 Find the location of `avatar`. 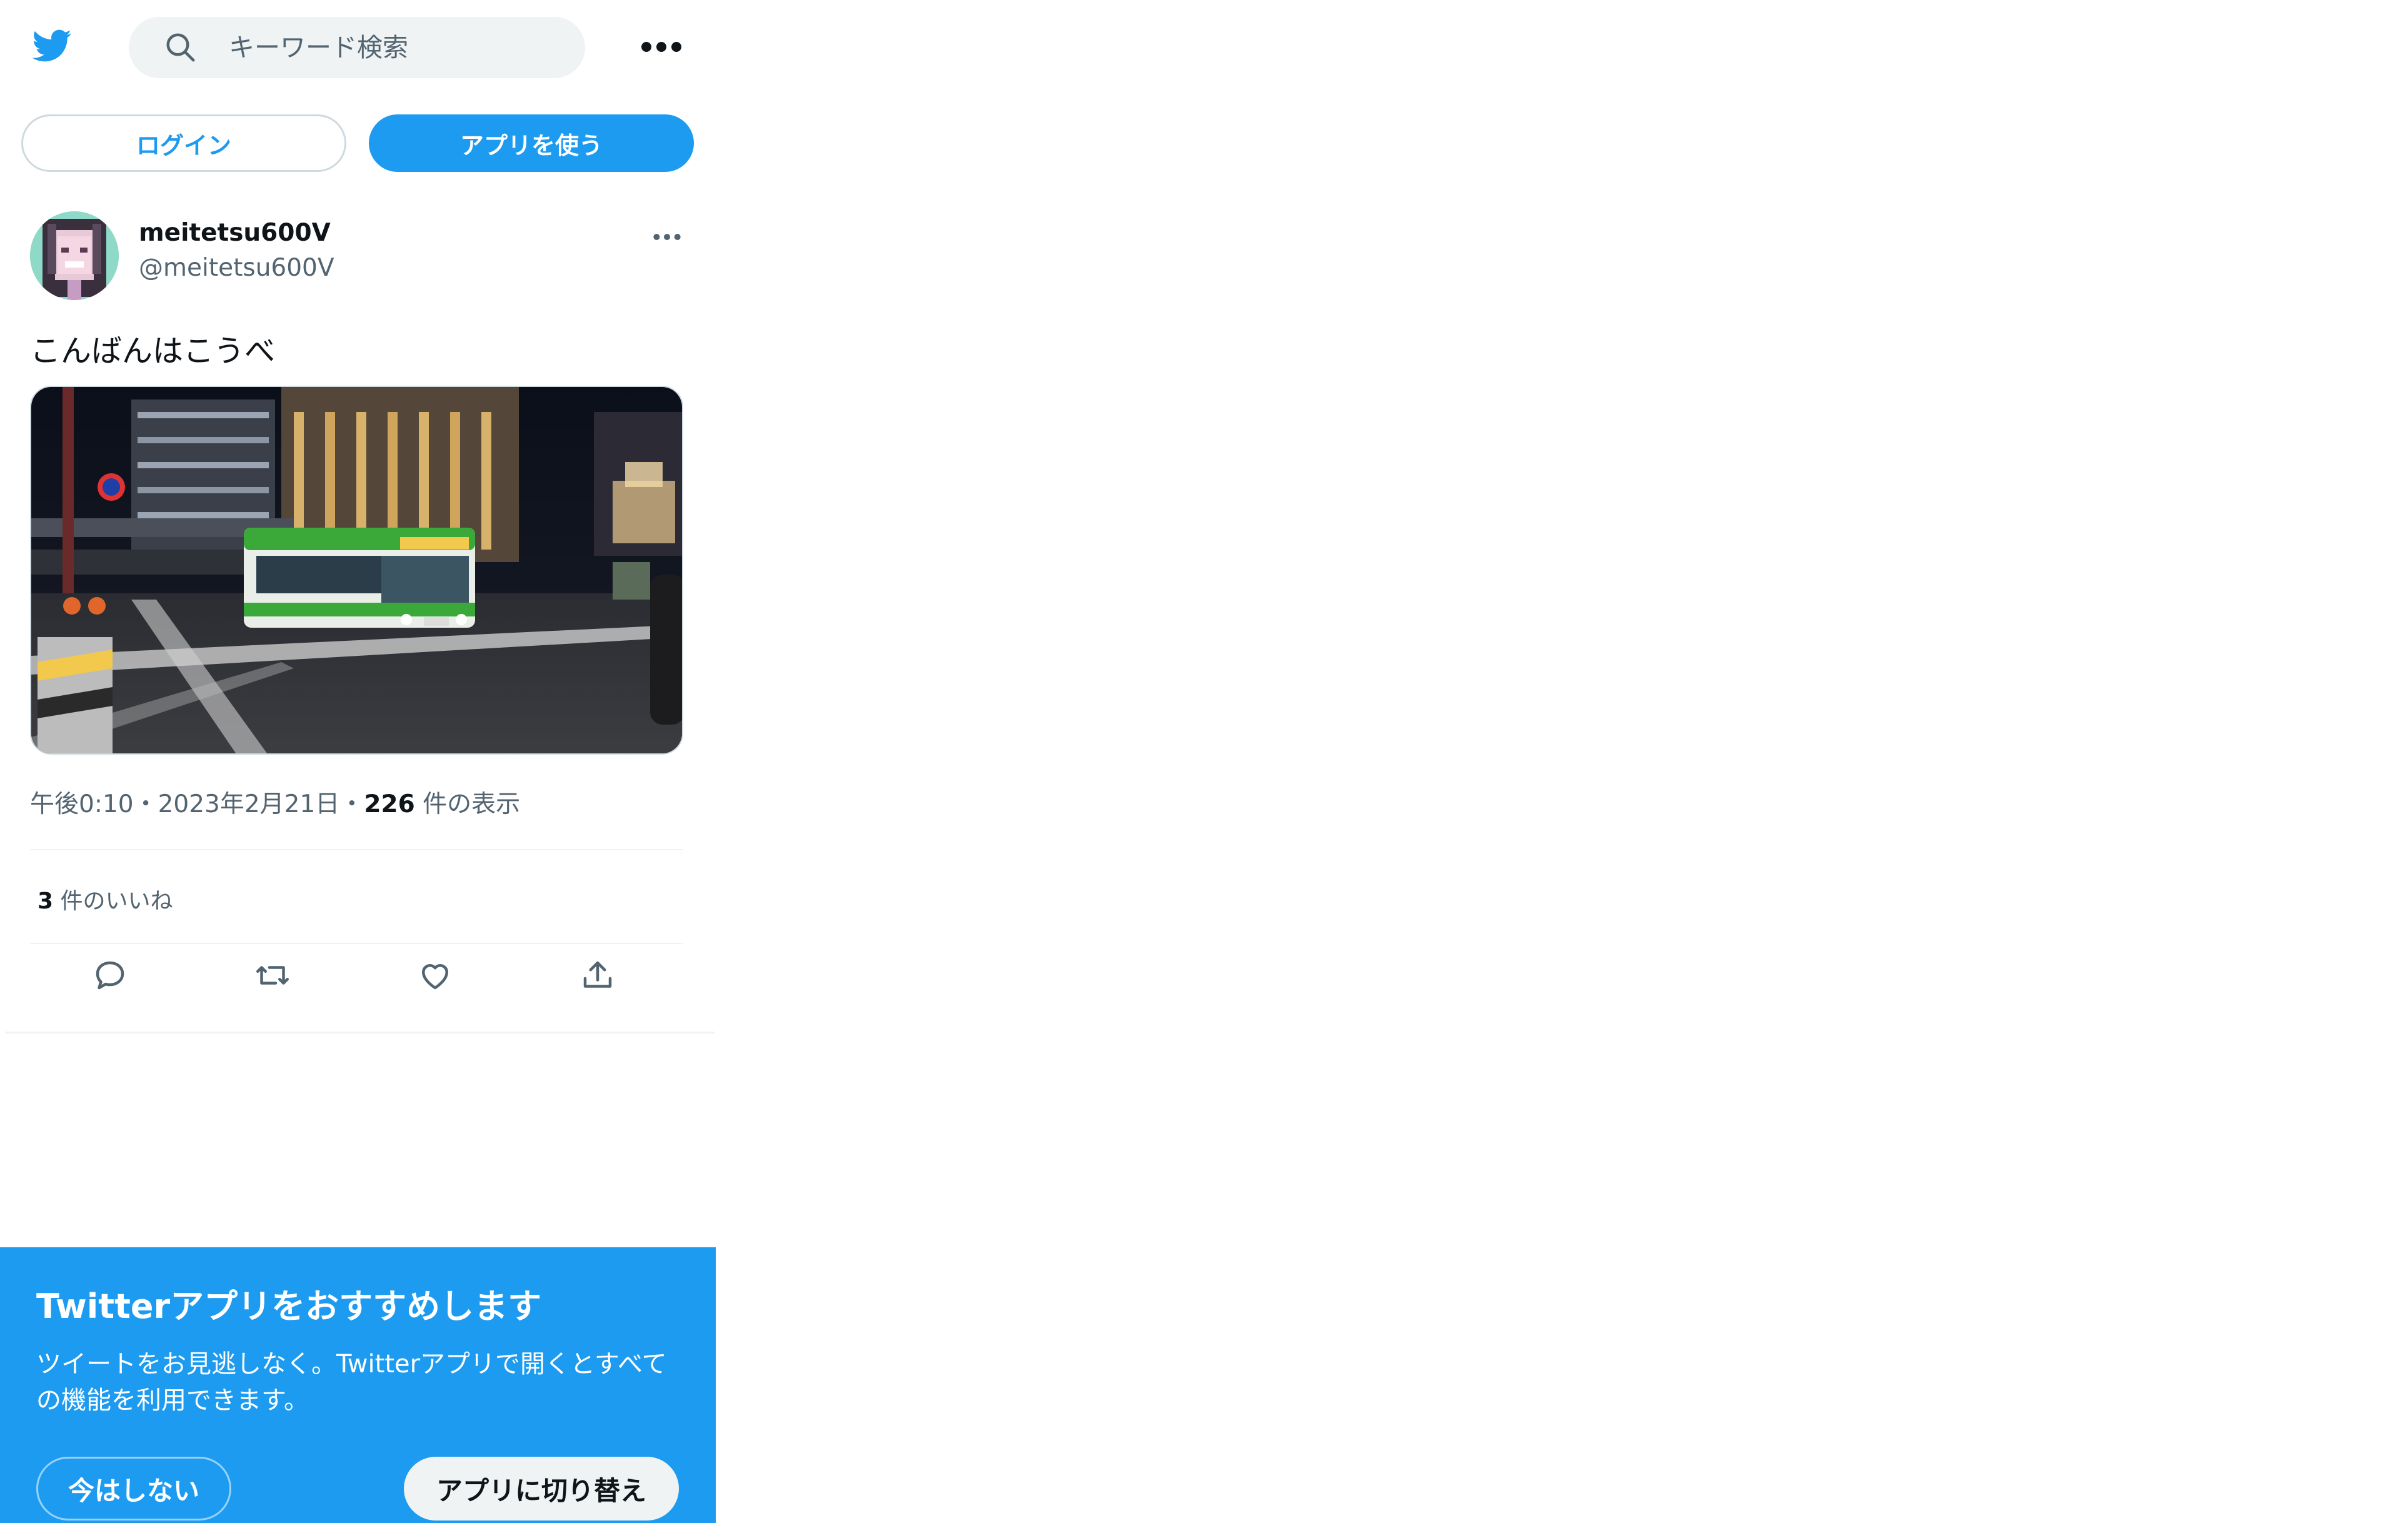

avatar is located at coordinates (74, 255).